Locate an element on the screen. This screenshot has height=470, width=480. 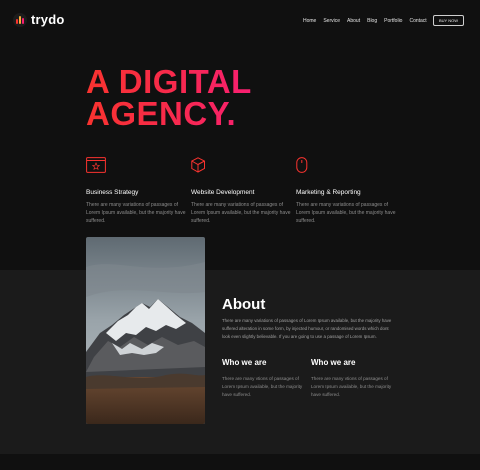
logo-text: trydo is located at coordinates (48, 19).